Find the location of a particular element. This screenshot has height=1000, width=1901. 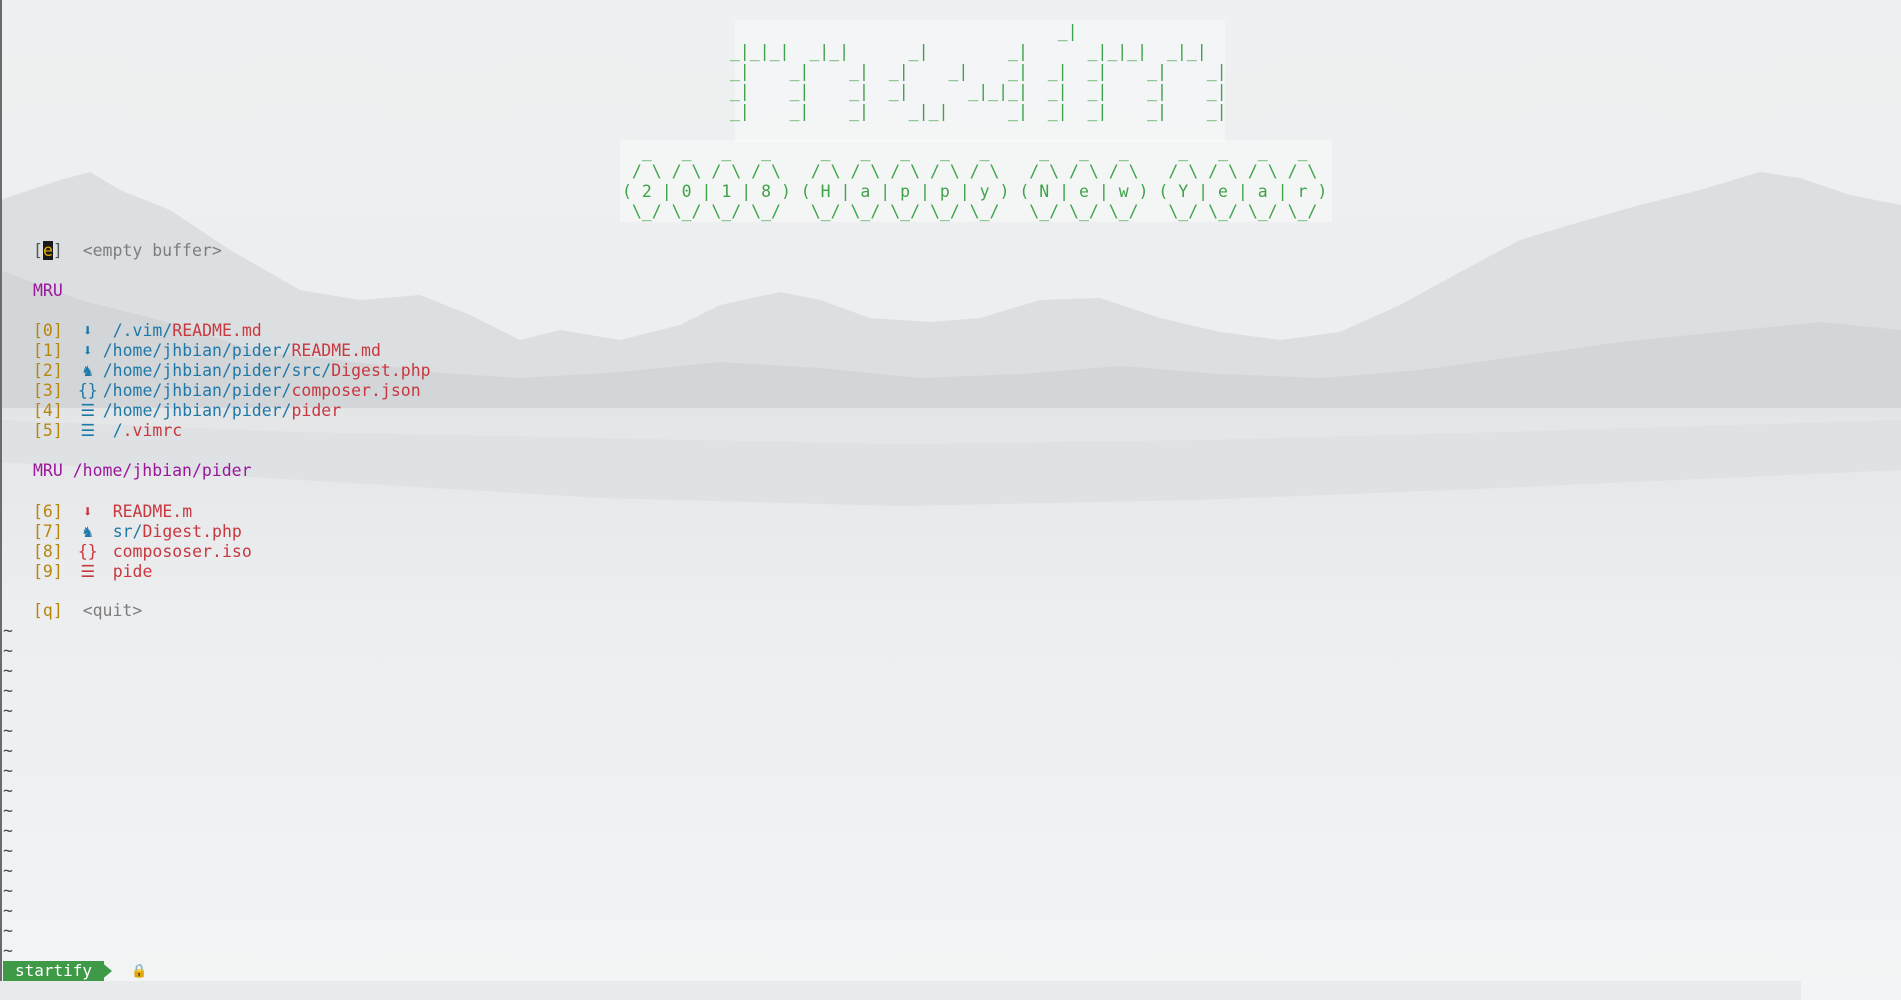

item-index: [7] is located at coordinates (48, 531).